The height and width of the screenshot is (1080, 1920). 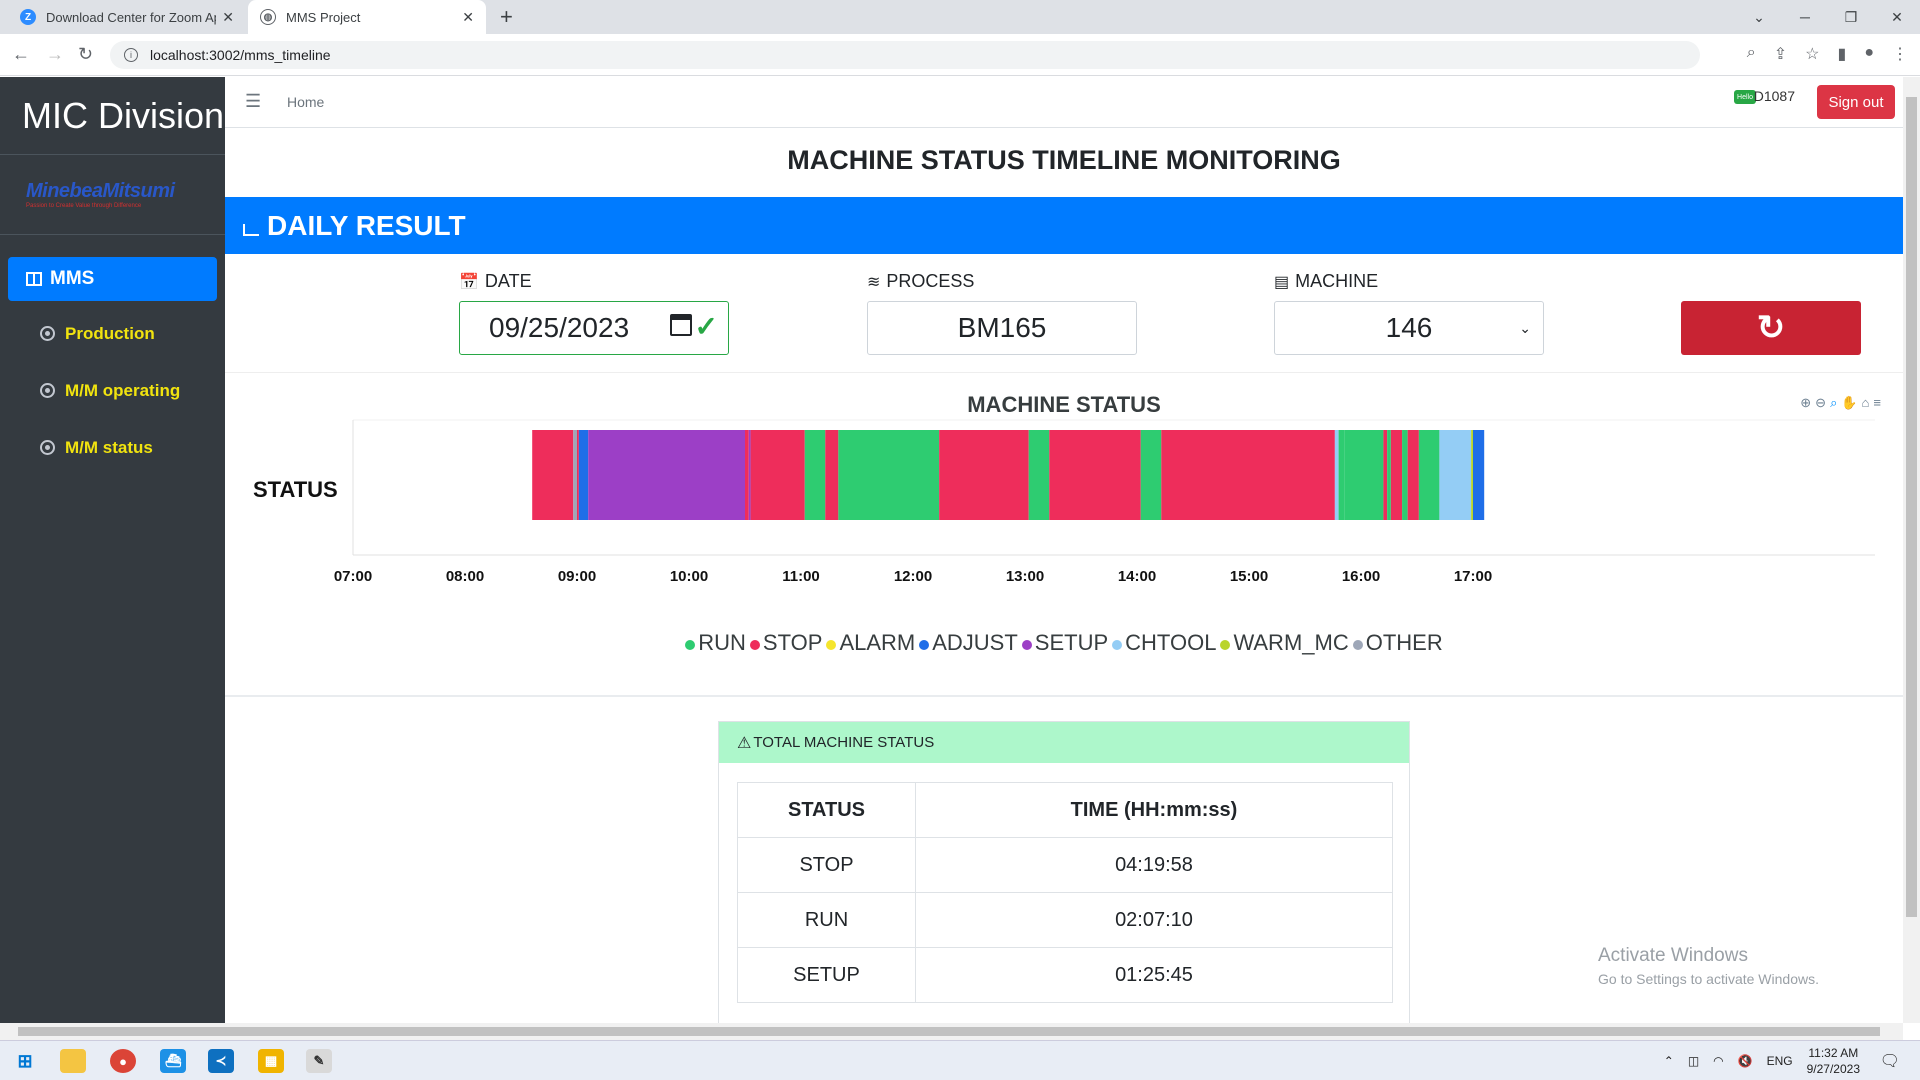 What do you see at coordinates (1771, 328) in the screenshot?
I see `refresh-button: ↻` at bounding box center [1771, 328].